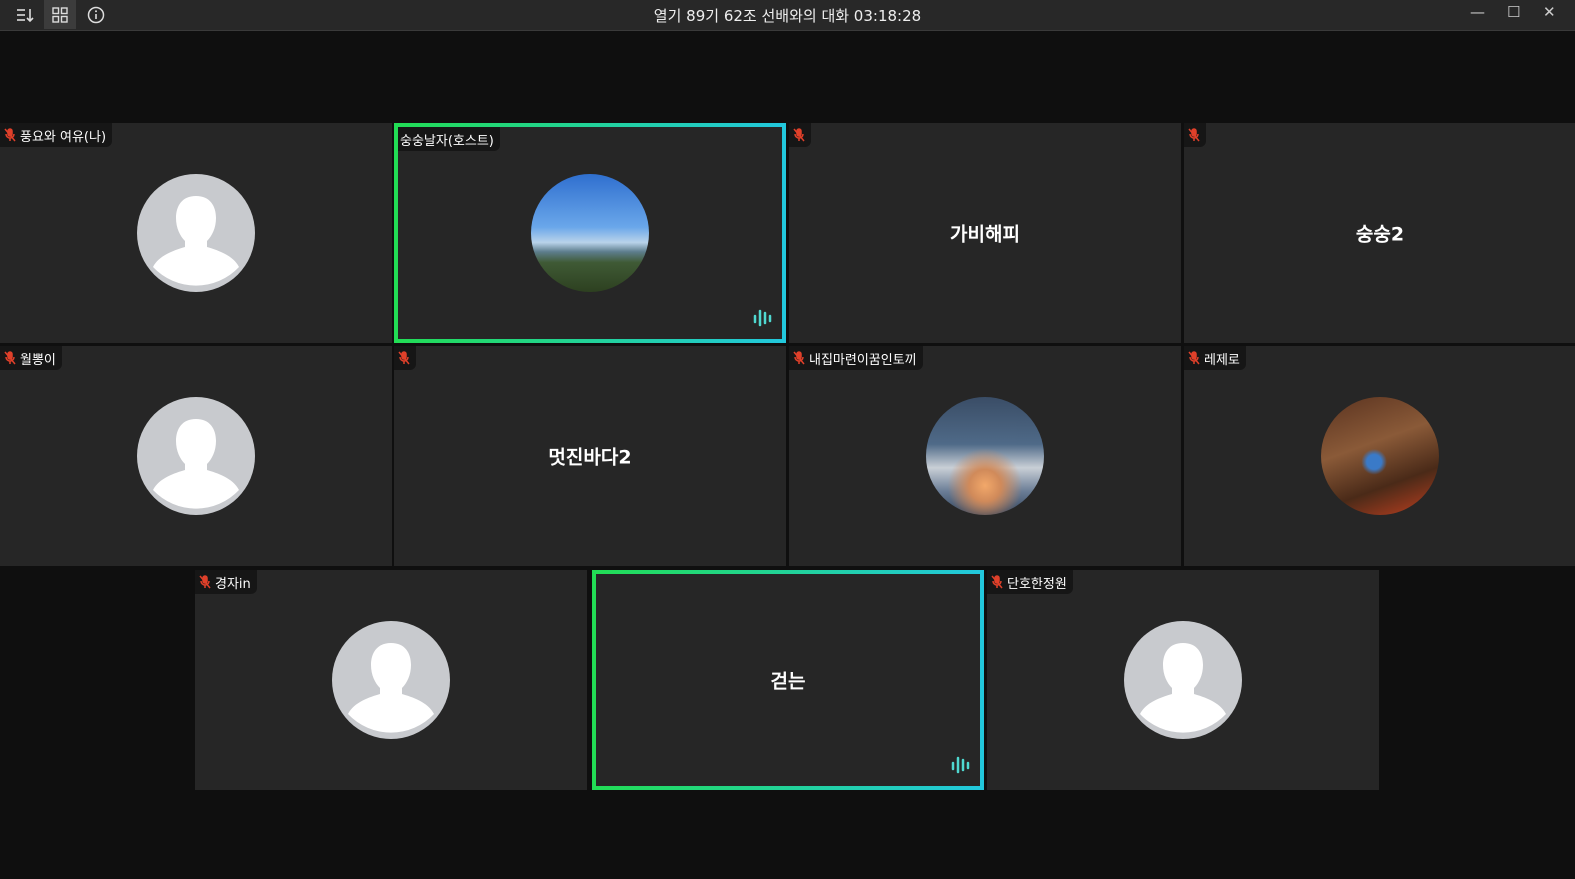 Image resolution: width=1575 pixels, height=879 pixels. I want to click on minimize-button: —, so click(1477, 12).